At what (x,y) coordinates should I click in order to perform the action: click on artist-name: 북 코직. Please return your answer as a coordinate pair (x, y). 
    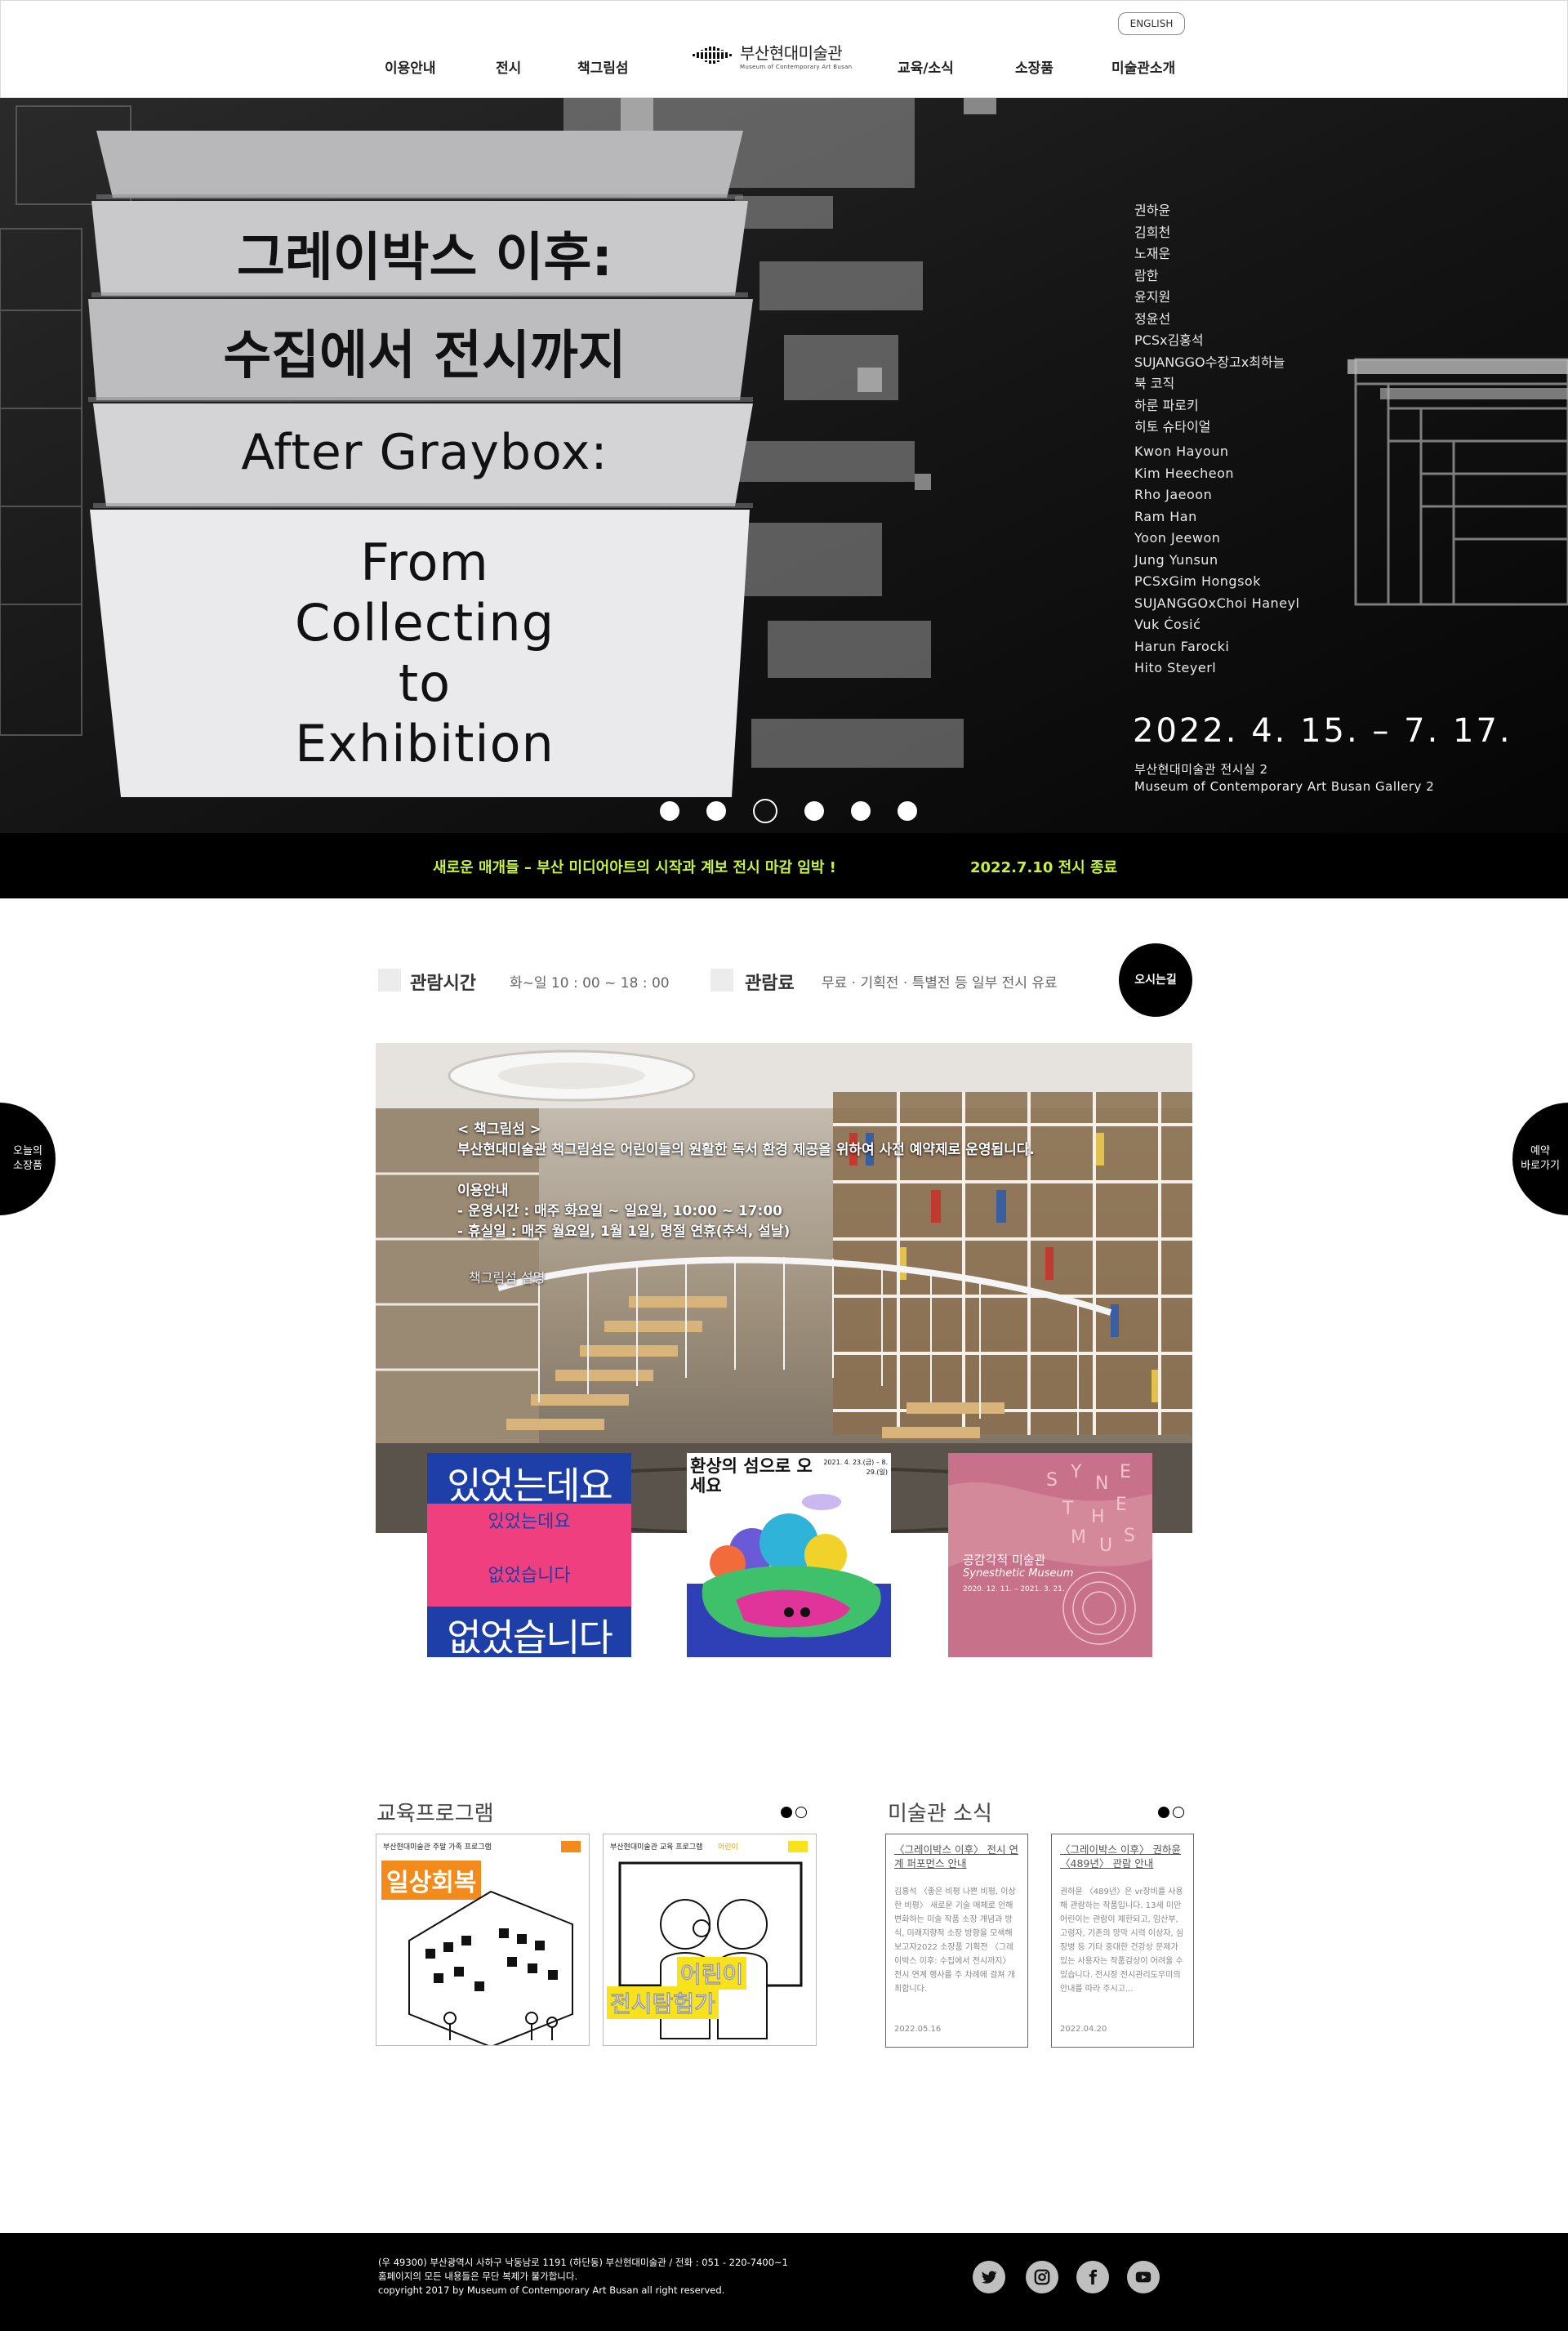
    Looking at the image, I should click on (1154, 383).